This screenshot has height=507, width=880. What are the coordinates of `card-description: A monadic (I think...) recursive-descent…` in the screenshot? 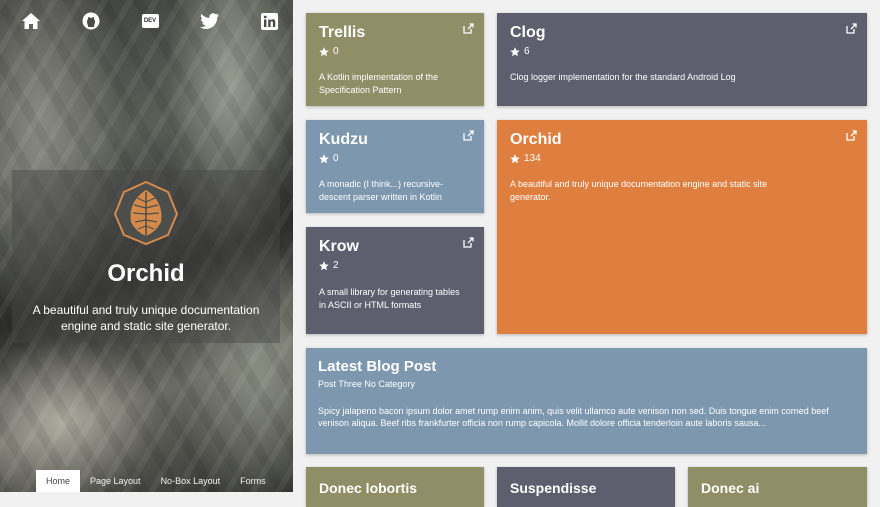 It's located at (381, 190).